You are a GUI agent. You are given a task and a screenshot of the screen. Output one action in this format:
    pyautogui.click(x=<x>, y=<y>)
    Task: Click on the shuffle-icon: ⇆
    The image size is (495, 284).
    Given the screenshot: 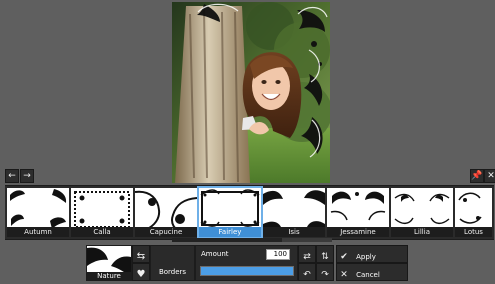 What is the action you would take?
    pyautogui.click(x=141, y=256)
    